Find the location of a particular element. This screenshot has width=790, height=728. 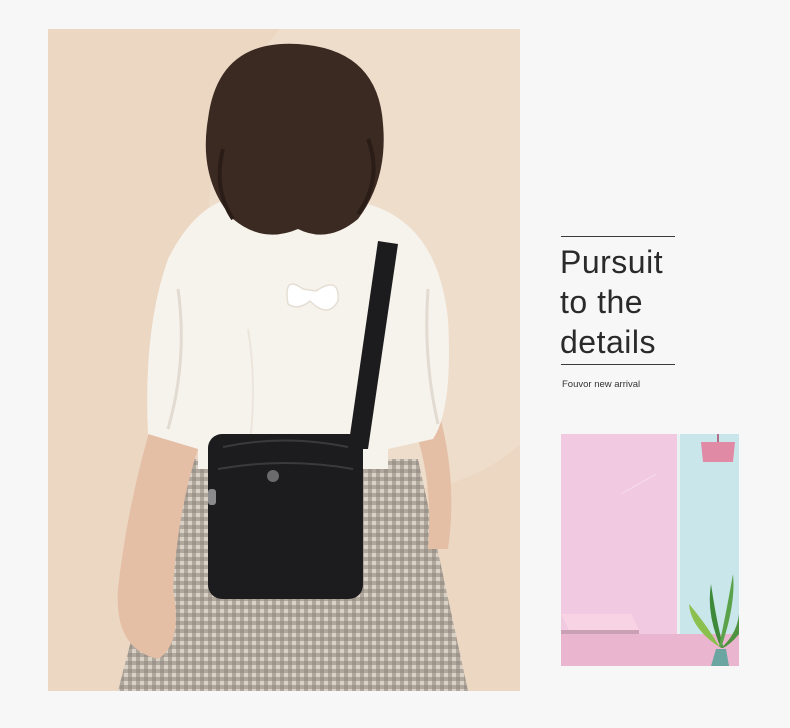

crossbody-bag is located at coordinates (285, 516).